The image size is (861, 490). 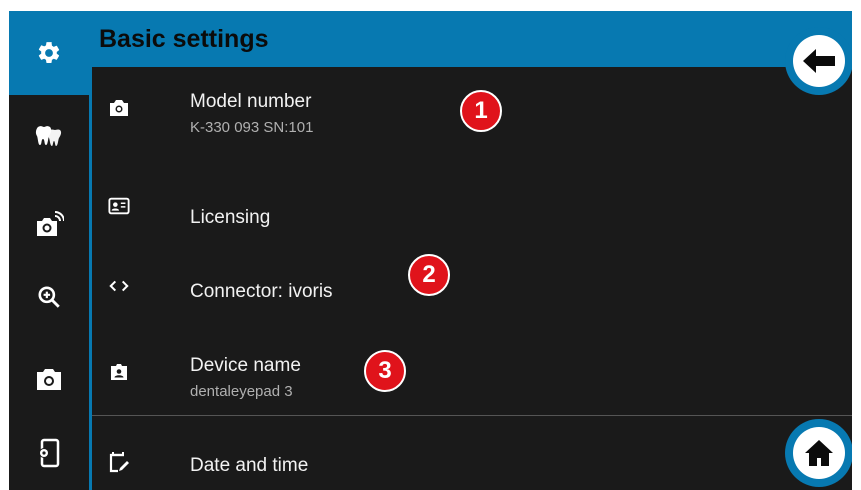 What do you see at coordinates (385, 371) in the screenshot?
I see `annotation-badge-3: 3` at bounding box center [385, 371].